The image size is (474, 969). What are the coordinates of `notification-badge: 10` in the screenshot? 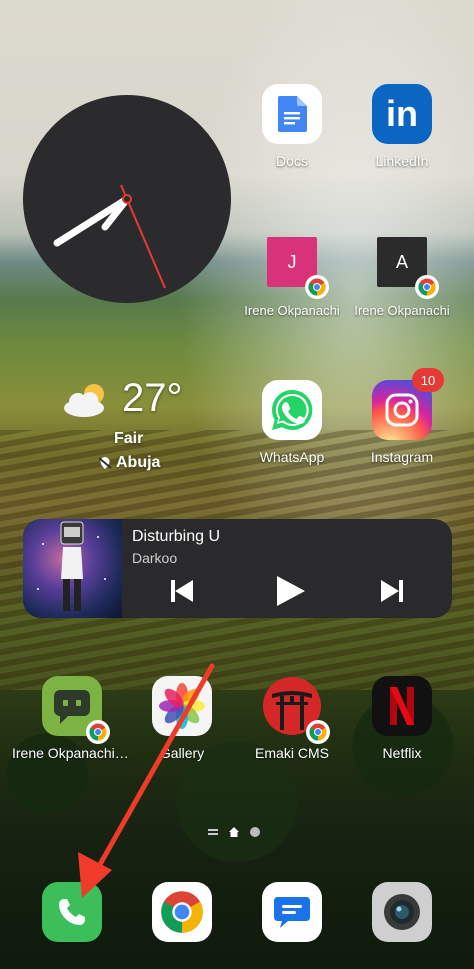 It's located at (428, 380).